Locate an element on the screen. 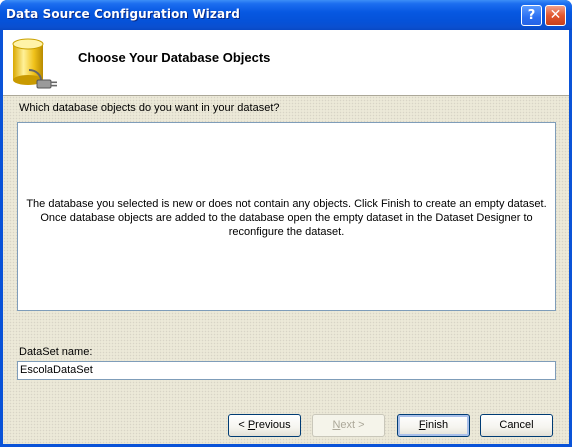 The image size is (572, 447). previous-prefix: < is located at coordinates (243, 425).